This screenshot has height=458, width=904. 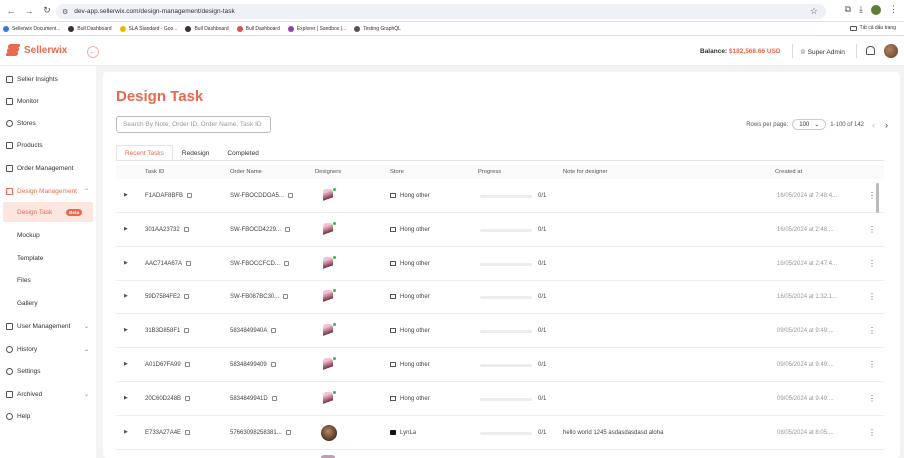 What do you see at coordinates (48, 101) in the screenshot?
I see `sidebar-item-monitor: Monitor` at bounding box center [48, 101].